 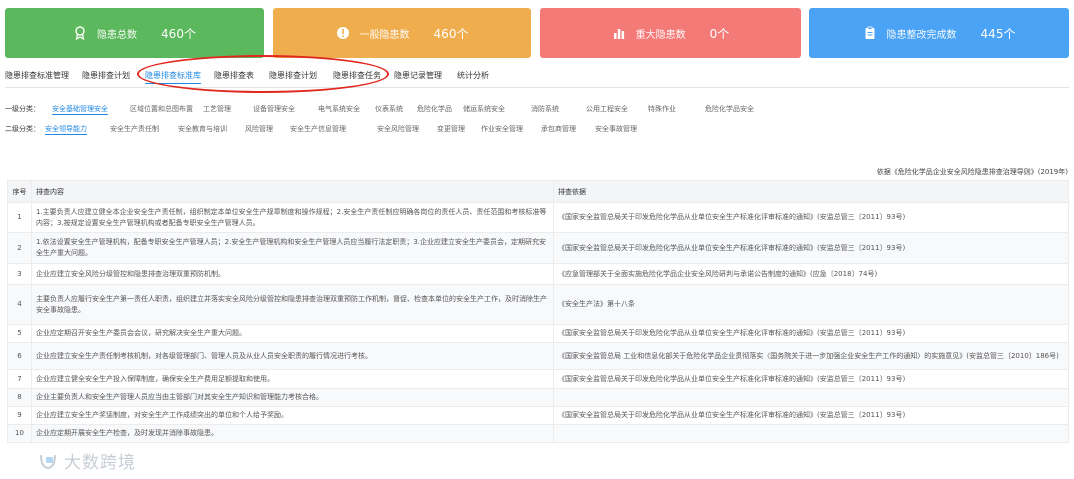 What do you see at coordinates (811, 191) in the screenshot?
I see `col-header: 排查依据` at bounding box center [811, 191].